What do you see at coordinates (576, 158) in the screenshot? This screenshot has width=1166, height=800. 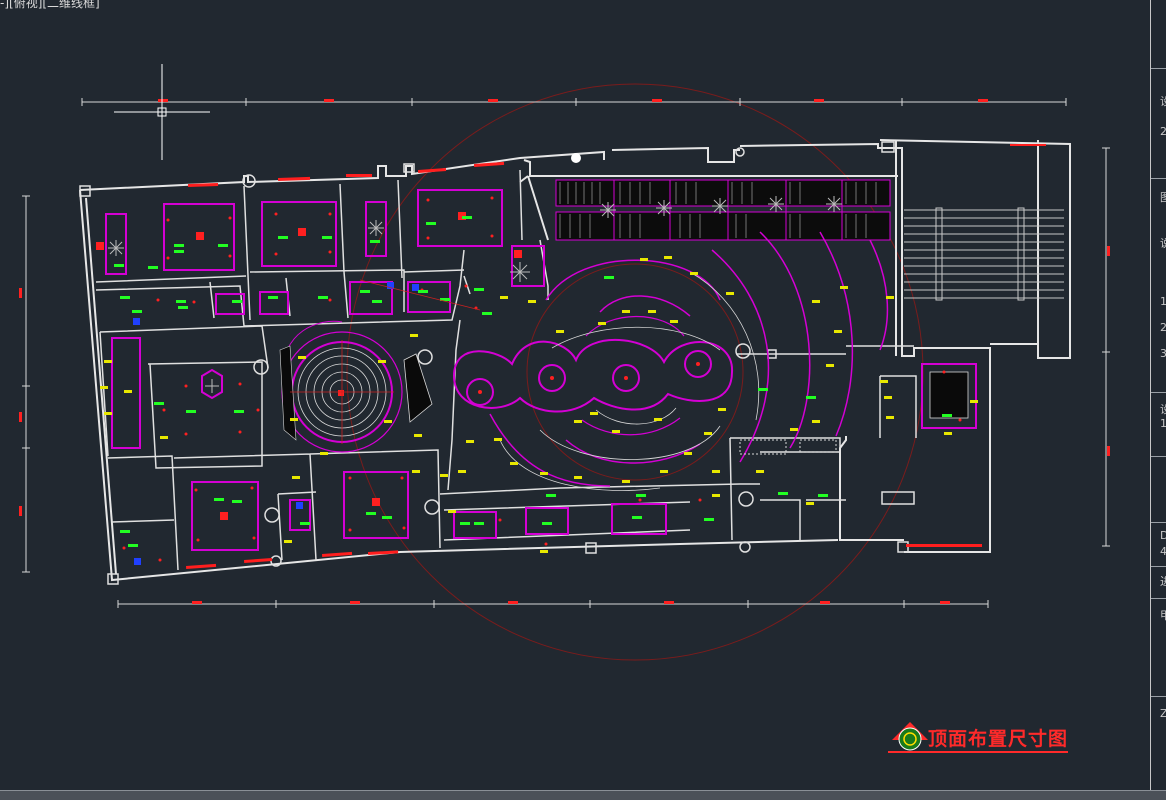 I see `column-filled` at bounding box center [576, 158].